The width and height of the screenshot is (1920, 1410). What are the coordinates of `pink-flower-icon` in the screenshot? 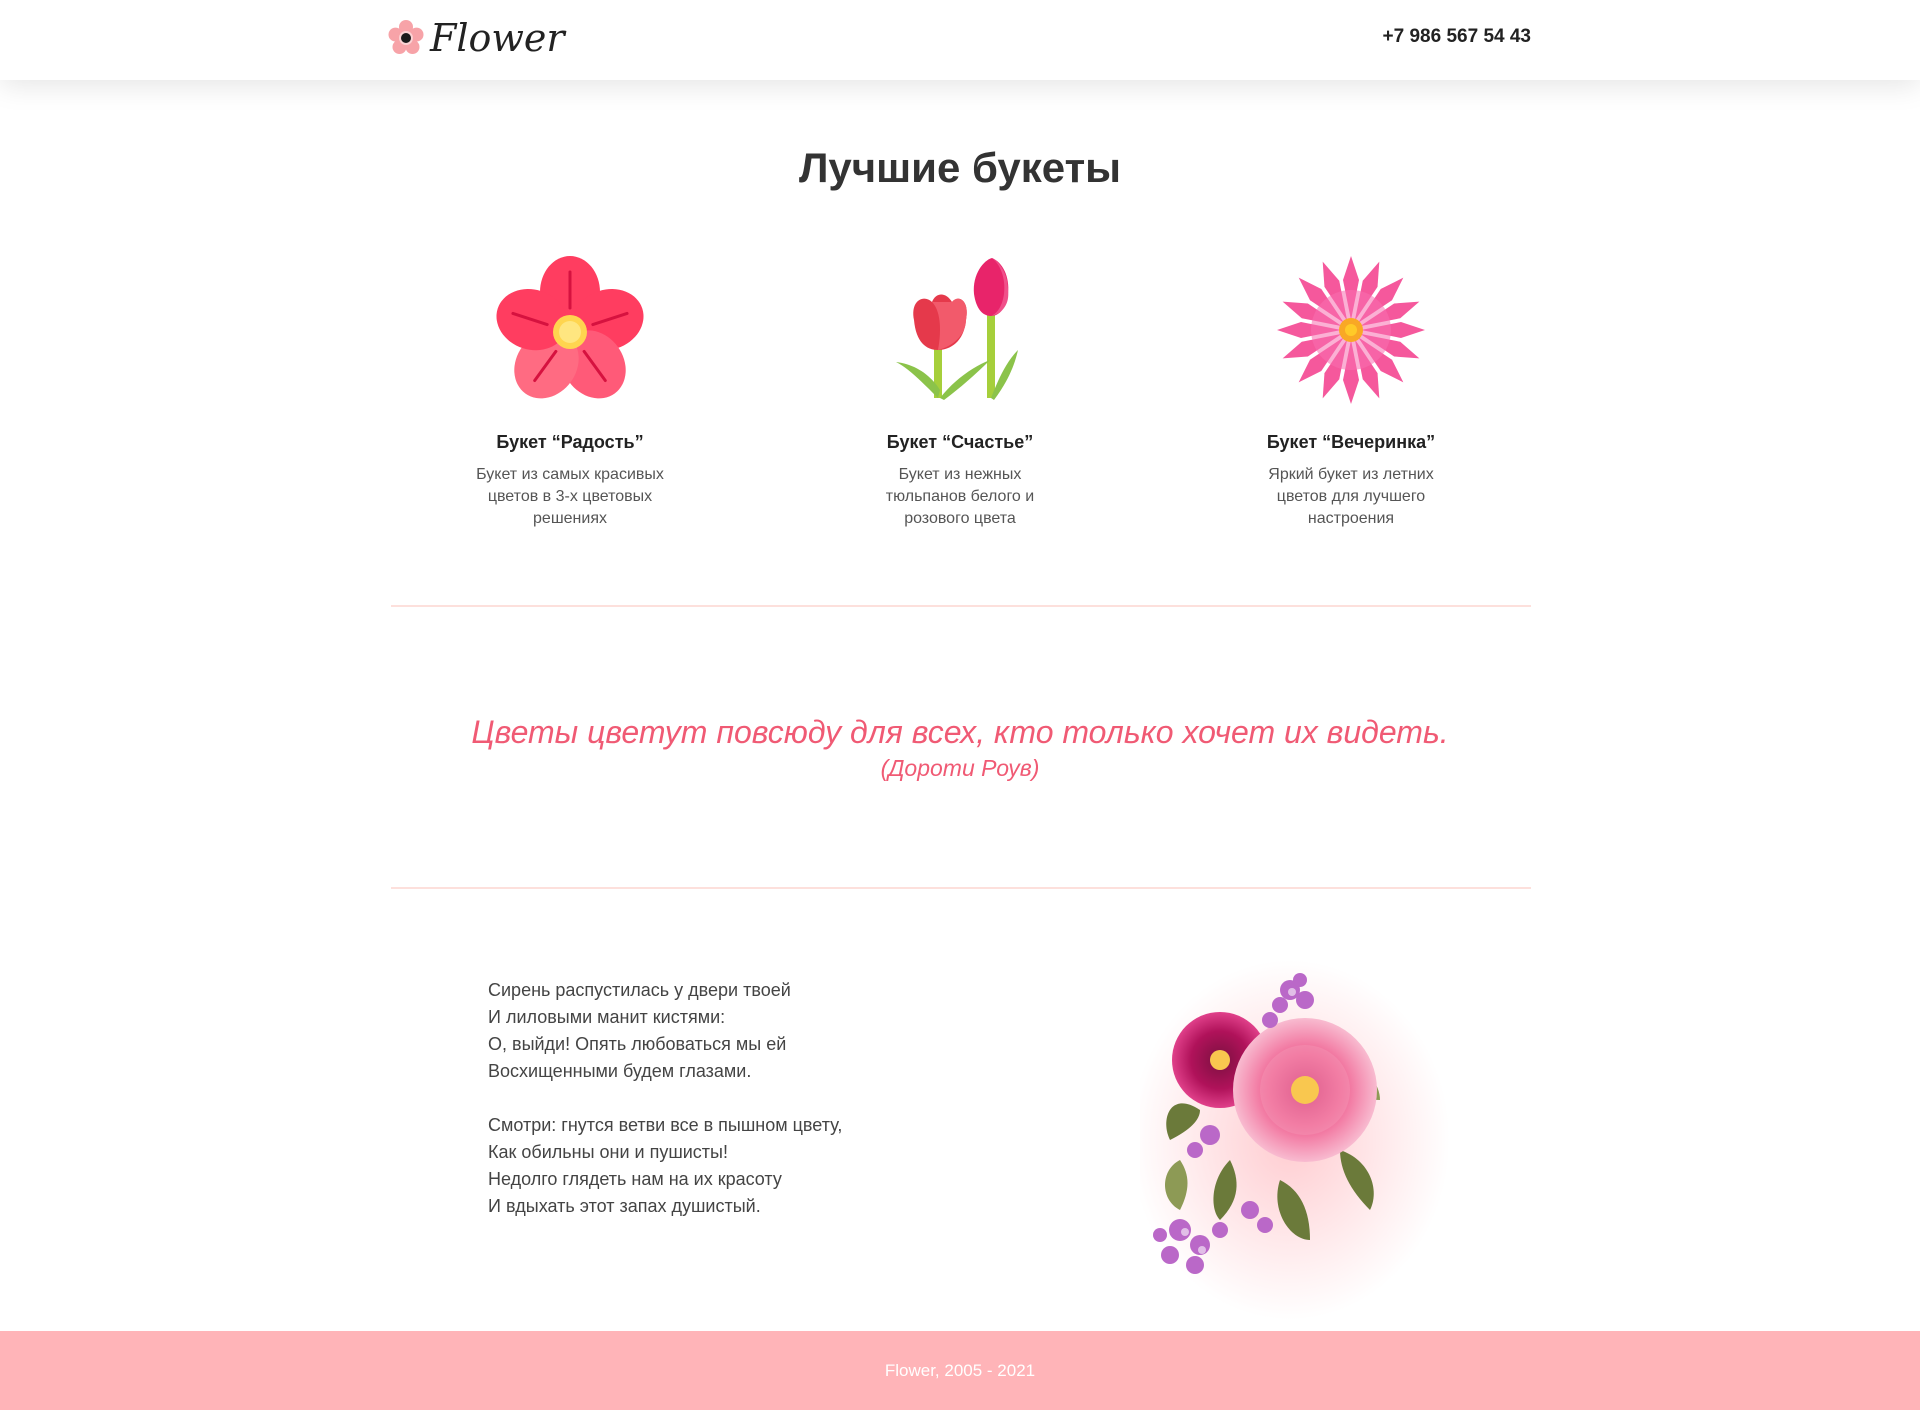 It's located at (570, 327).